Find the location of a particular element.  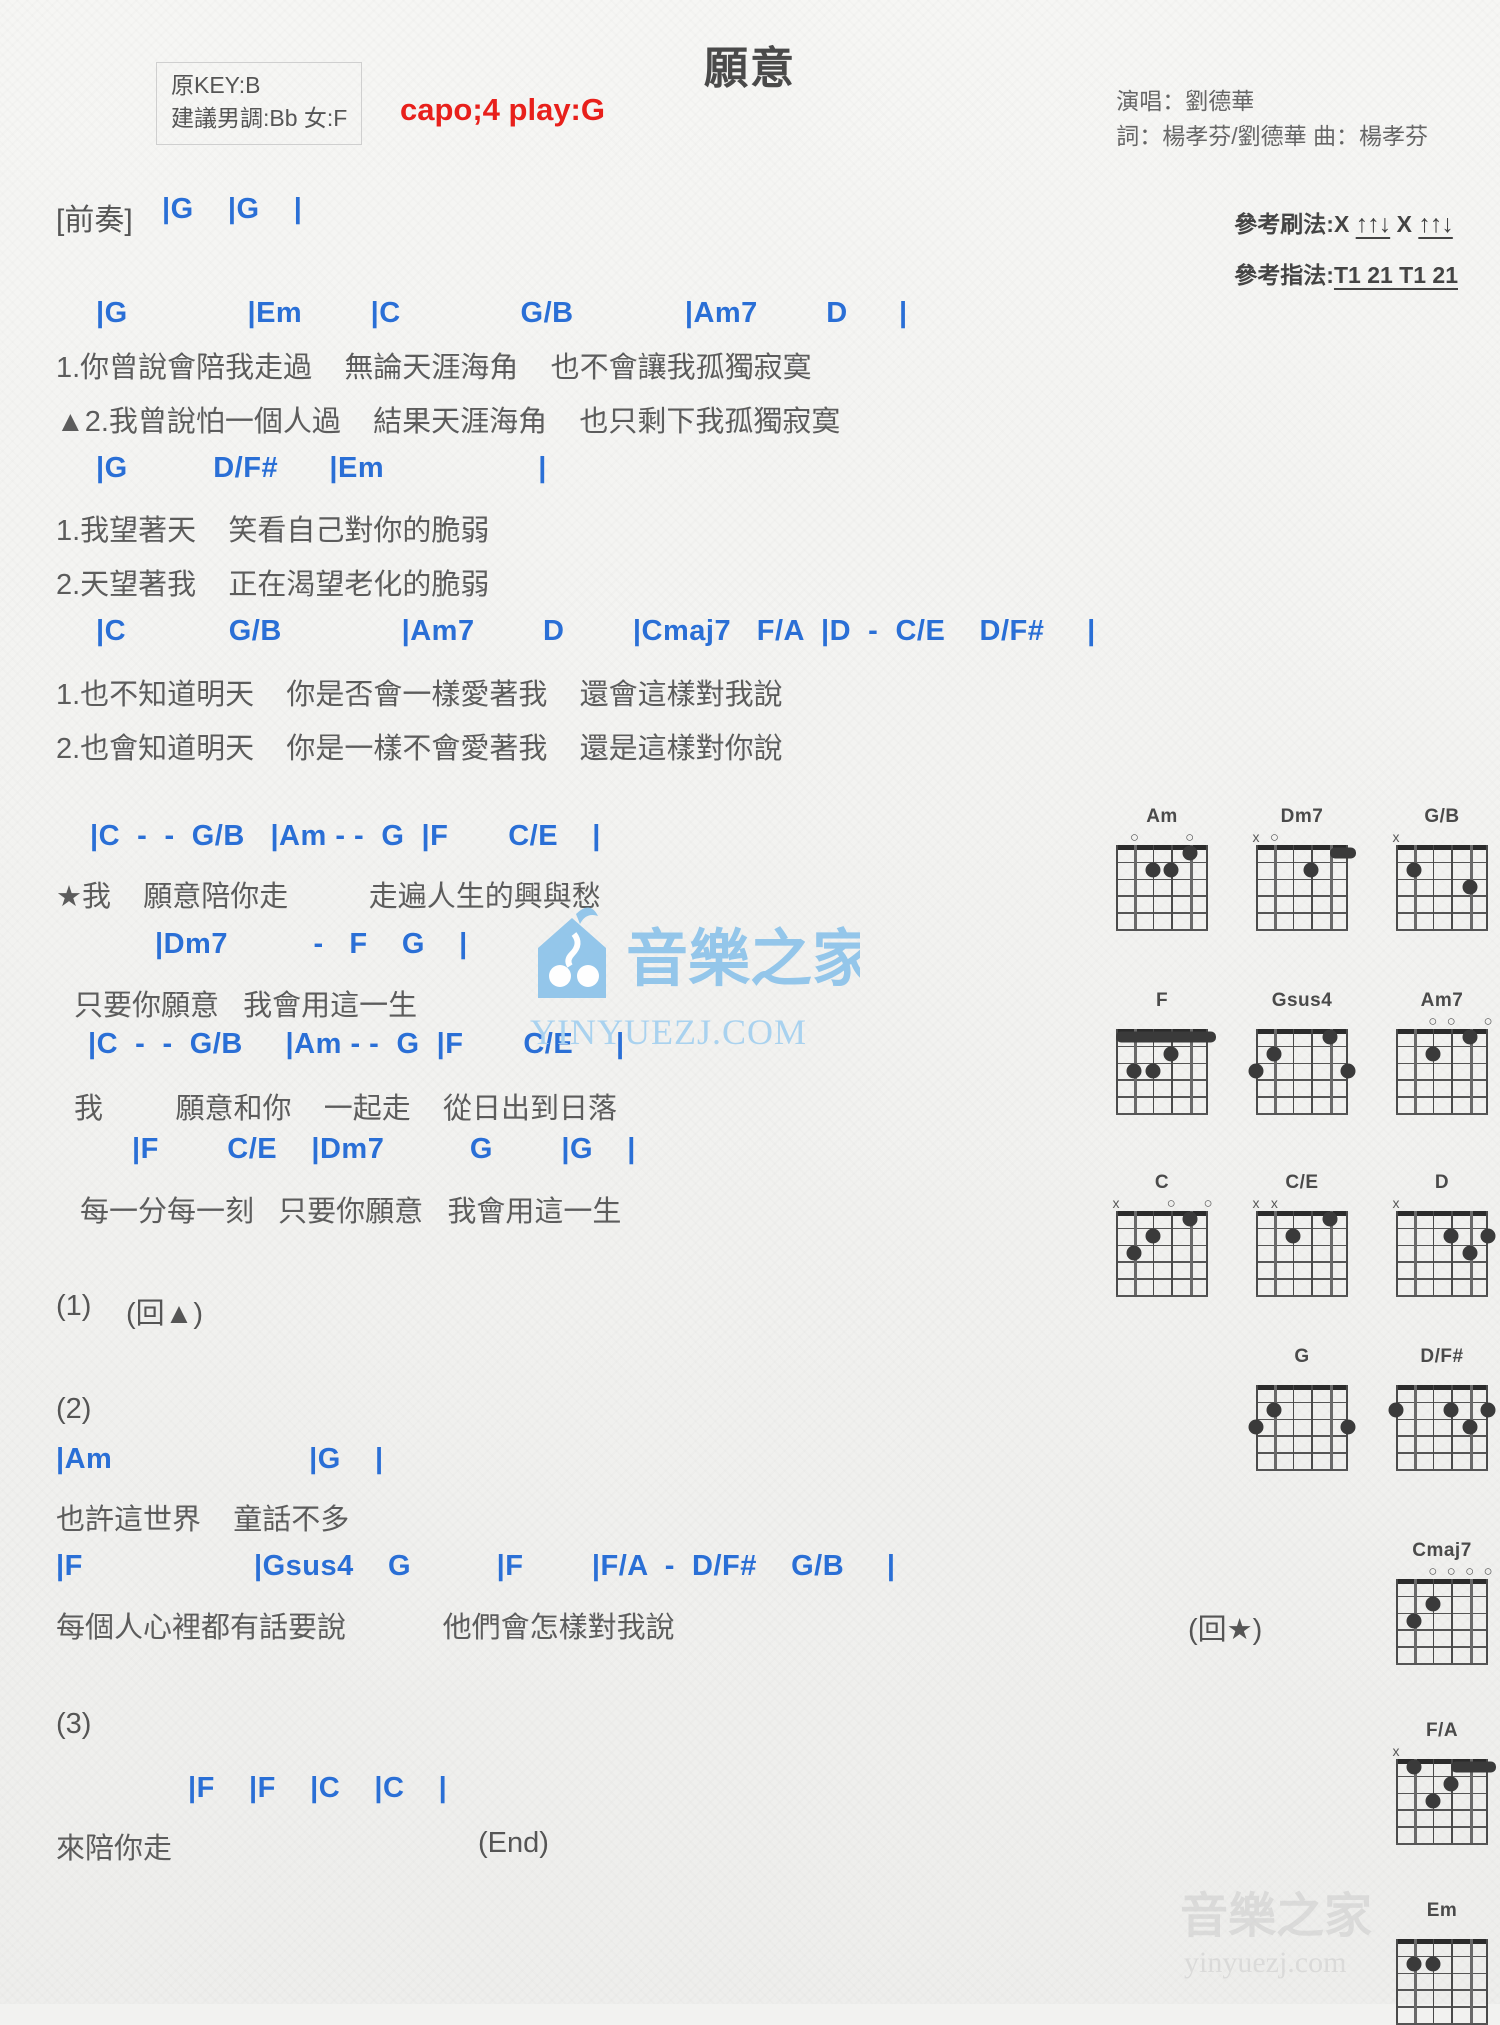

chord-diagram-am: Am ○ ○ is located at coordinates (1162, 868).